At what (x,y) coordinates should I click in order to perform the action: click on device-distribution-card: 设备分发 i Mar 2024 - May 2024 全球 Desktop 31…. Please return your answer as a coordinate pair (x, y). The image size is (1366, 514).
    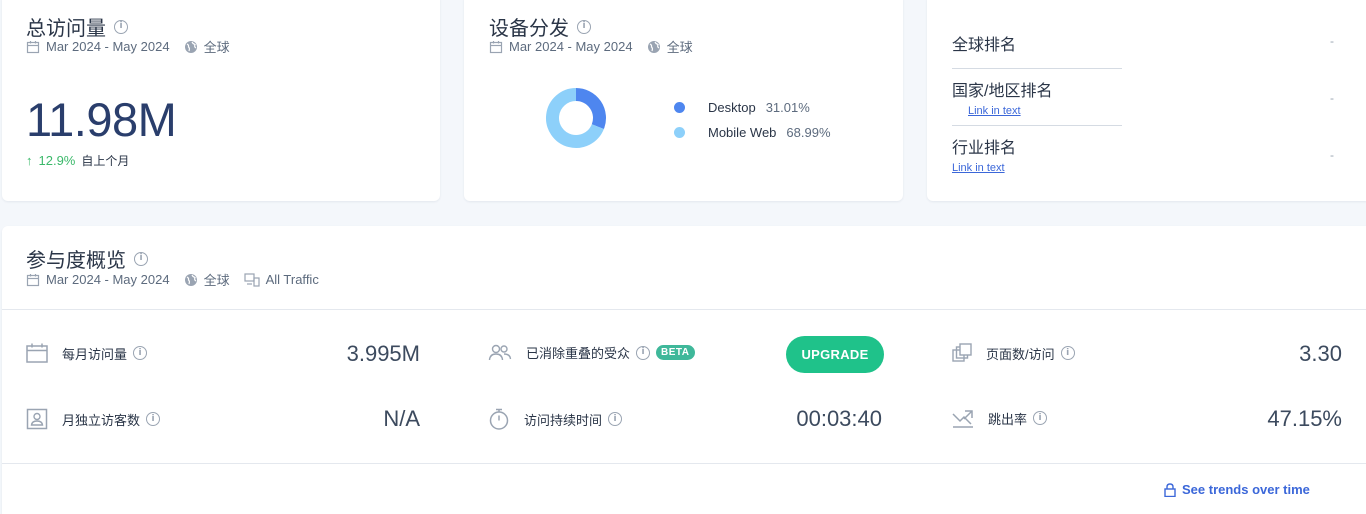
    Looking at the image, I should click on (683, 100).